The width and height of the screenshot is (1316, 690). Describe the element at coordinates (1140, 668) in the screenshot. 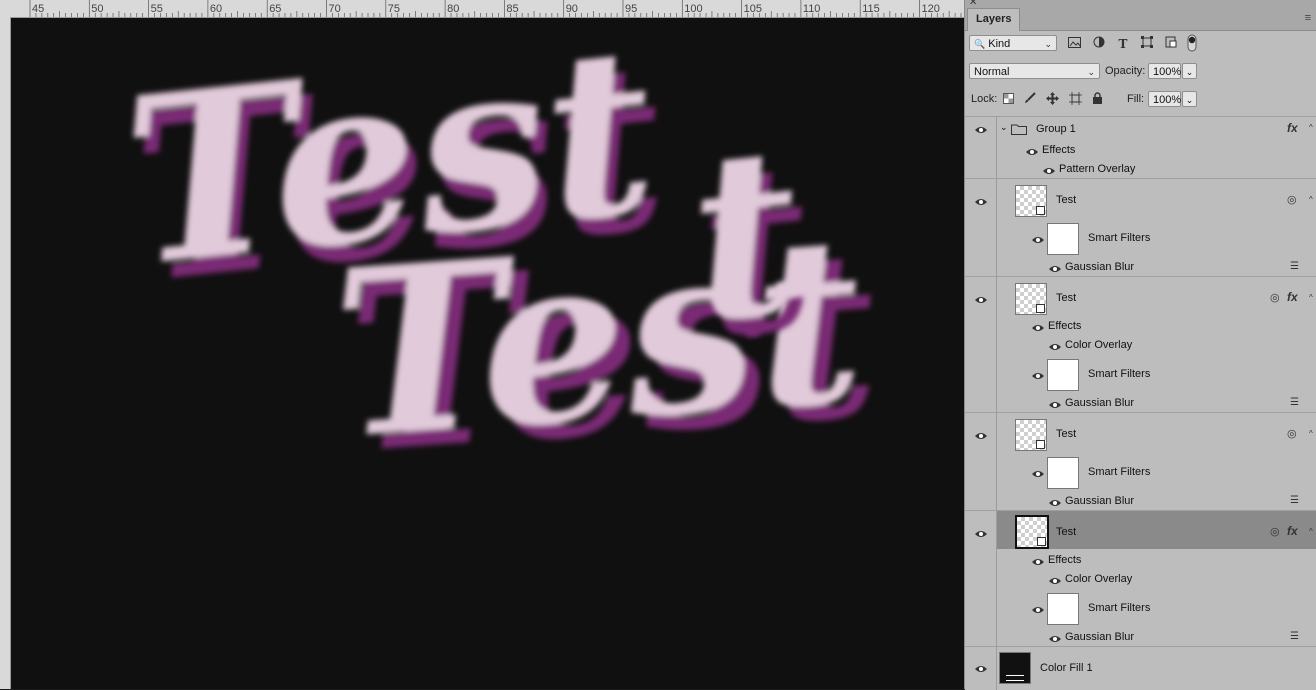

I see `layer-row-color-fill-1: Color Fill 1` at that location.